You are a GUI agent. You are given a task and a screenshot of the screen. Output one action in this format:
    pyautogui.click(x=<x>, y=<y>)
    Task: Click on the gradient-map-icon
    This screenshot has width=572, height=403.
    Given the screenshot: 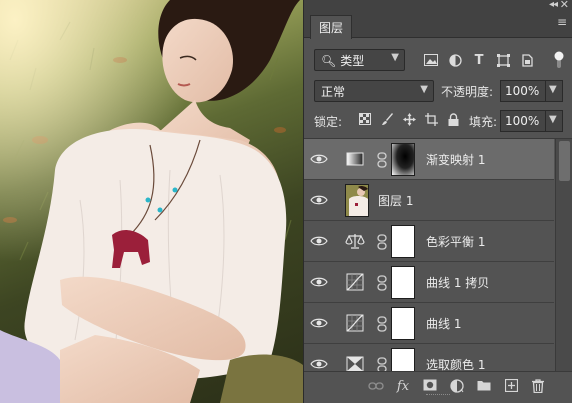 What is the action you would take?
    pyautogui.click(x=355, y=159)
    